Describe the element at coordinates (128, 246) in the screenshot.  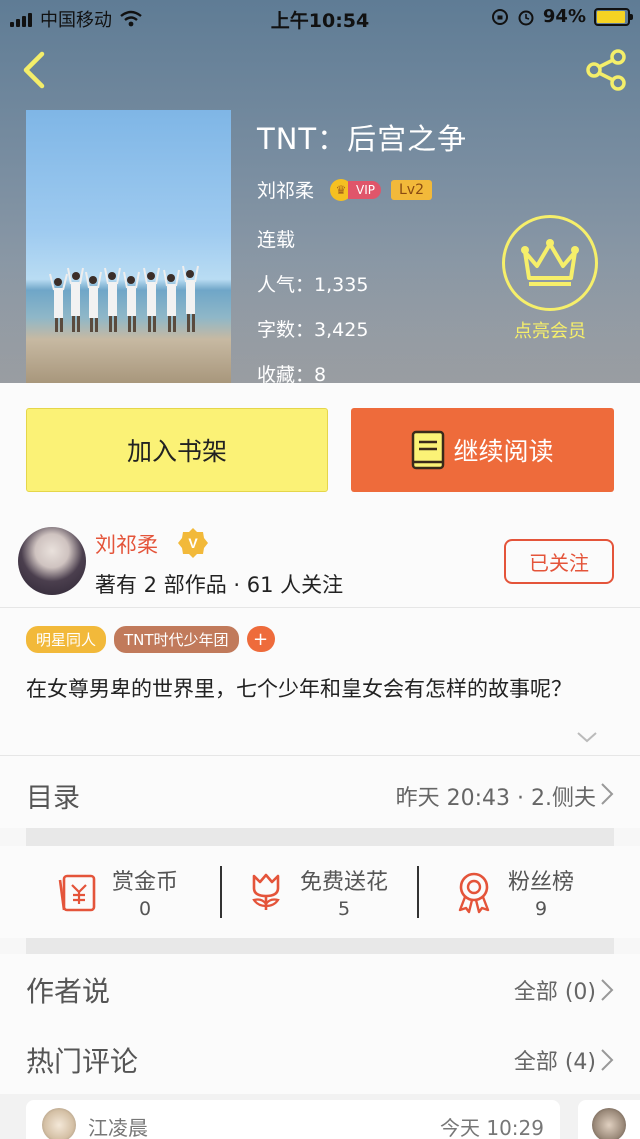
I see `book-cover-image` at that location.